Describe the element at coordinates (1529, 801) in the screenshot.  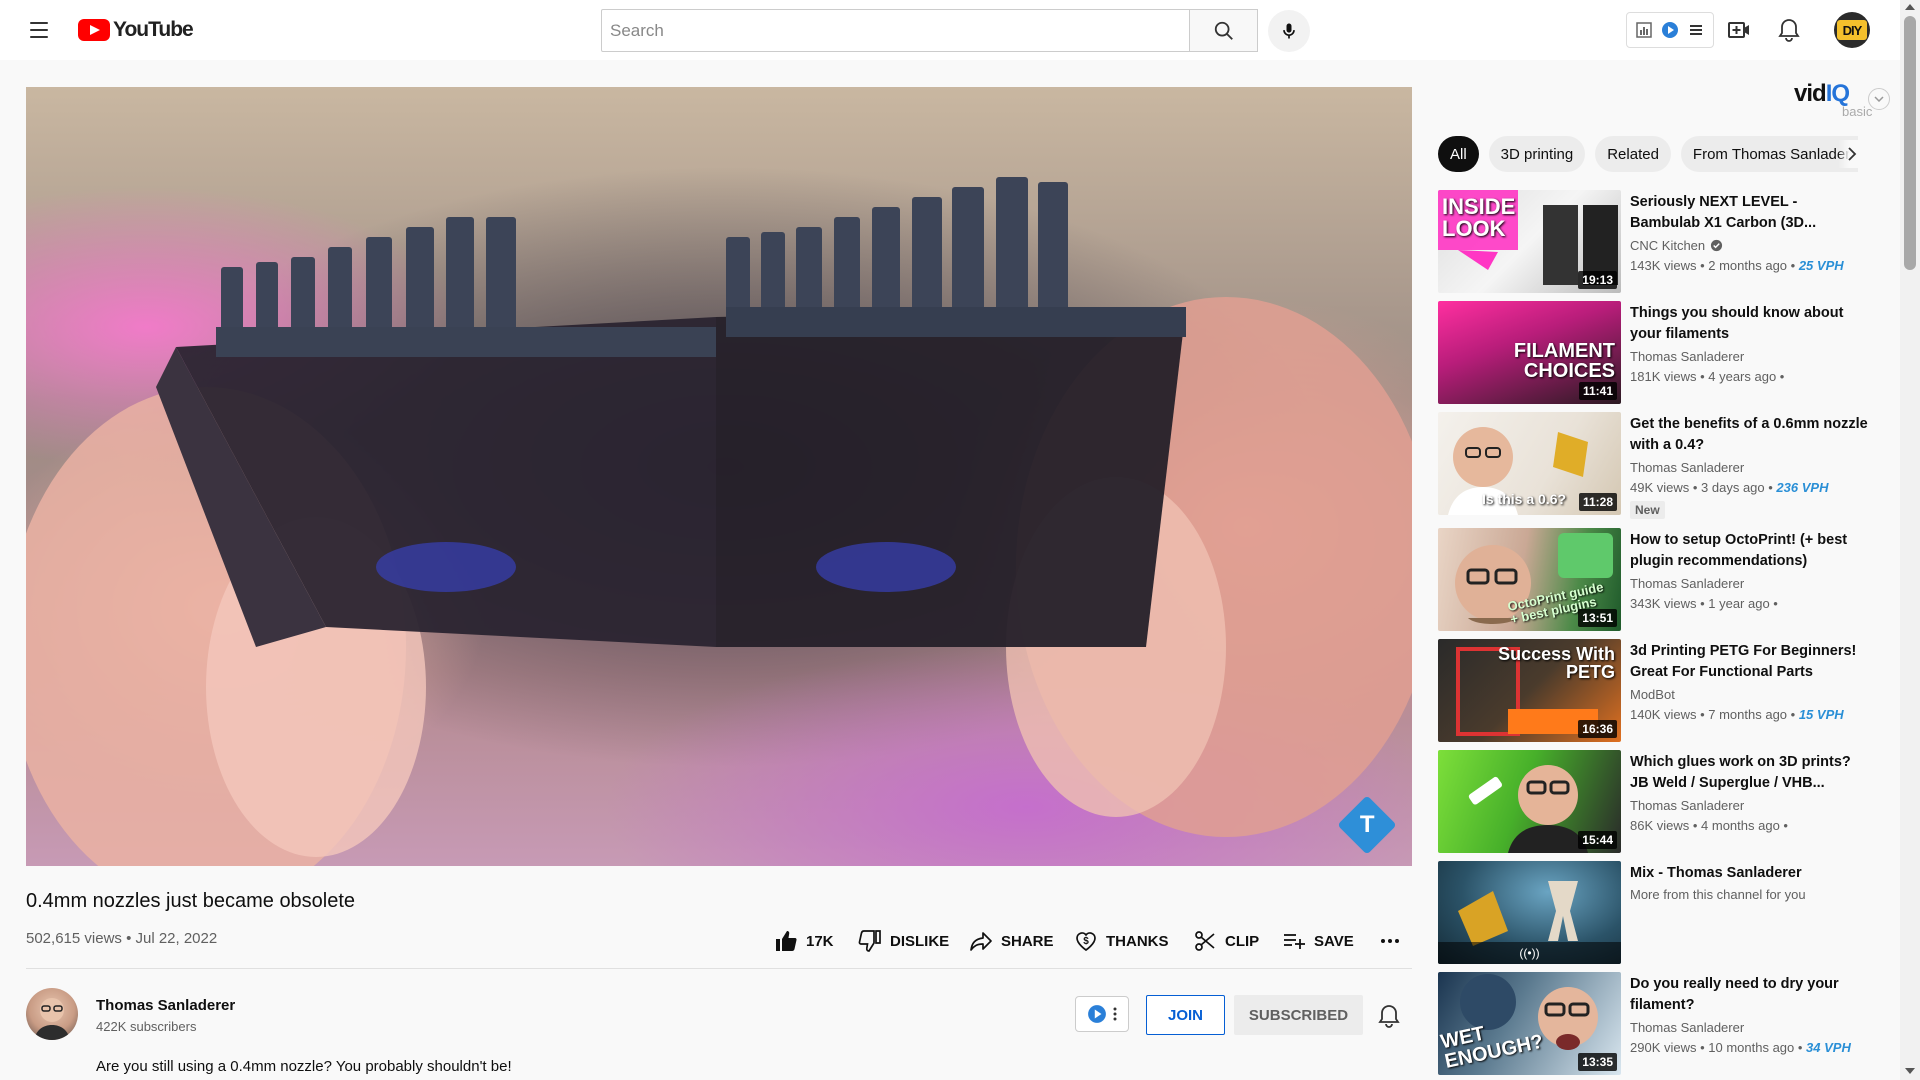
I see `video-thumbnail: 15:44` at that location.